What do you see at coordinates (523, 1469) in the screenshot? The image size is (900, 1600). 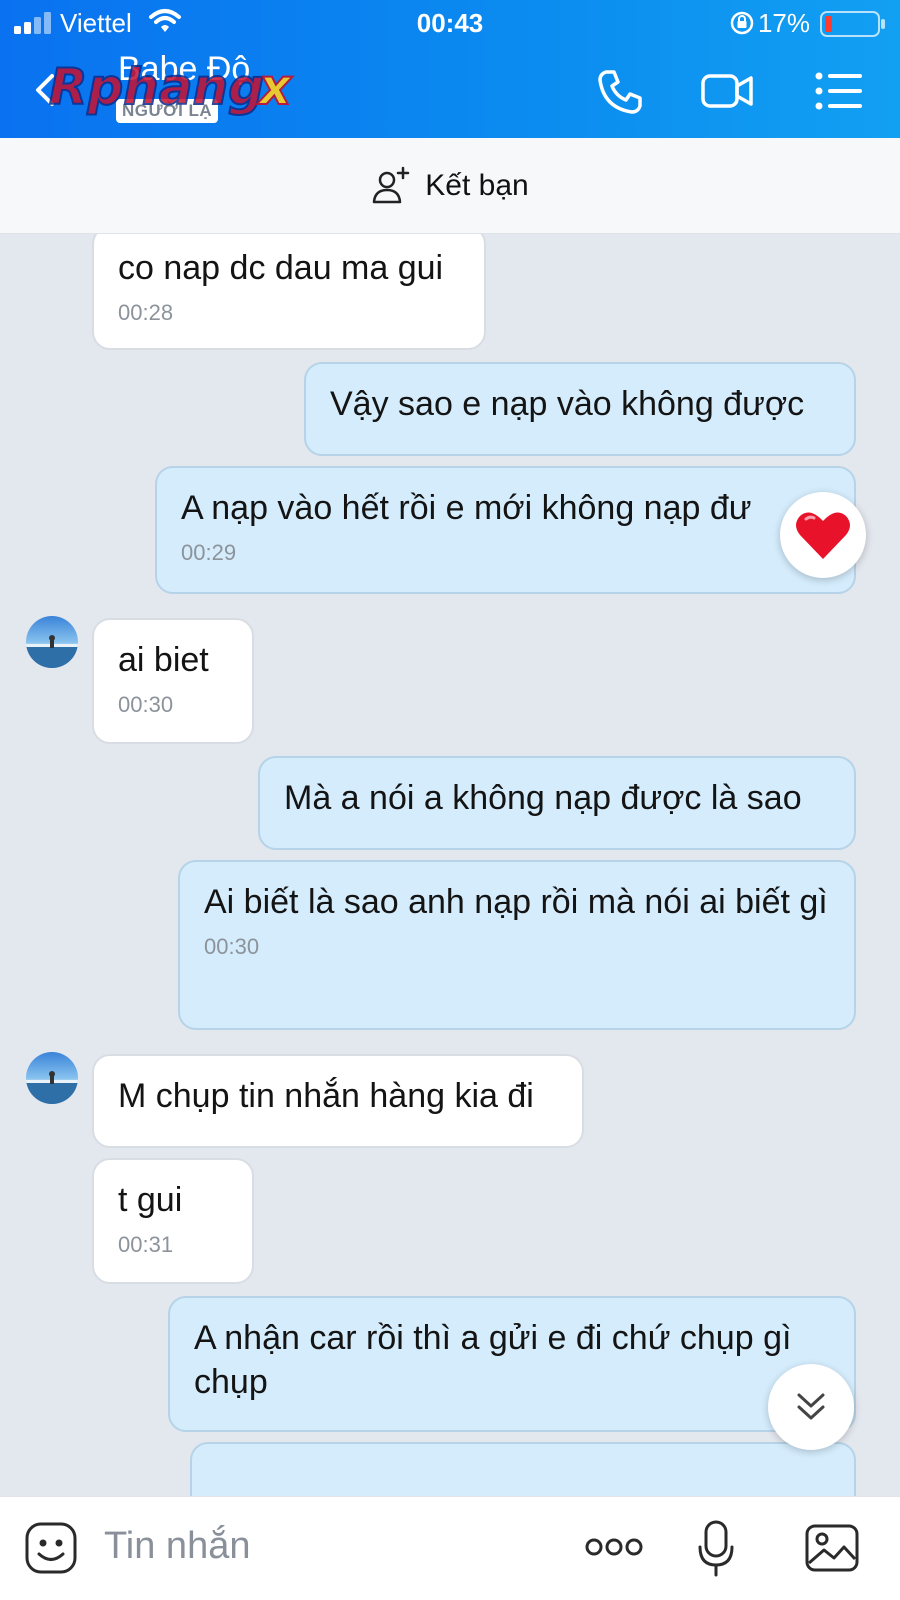 I see `message-outgoing-partial` at bounding box center [523, 1469].